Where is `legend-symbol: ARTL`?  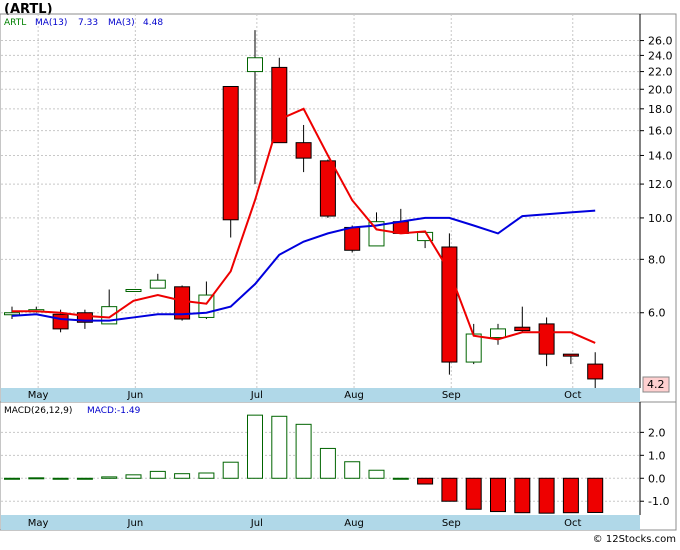
legend-symbol: ARTL is located at coordinates (15, 23).